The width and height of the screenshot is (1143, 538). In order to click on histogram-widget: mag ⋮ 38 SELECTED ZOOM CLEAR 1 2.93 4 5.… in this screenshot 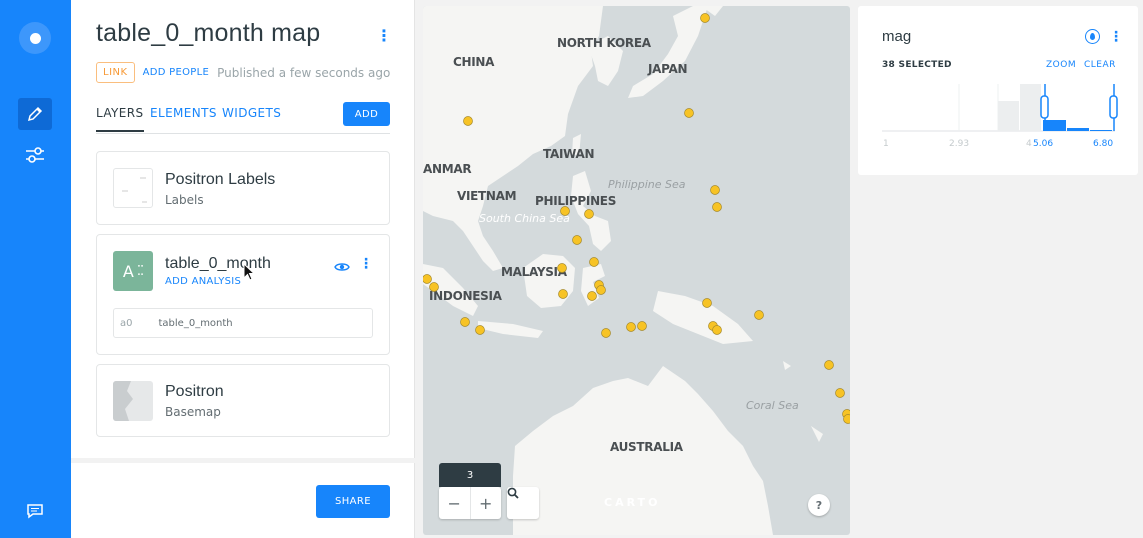, I will do `click(998, 90)`.